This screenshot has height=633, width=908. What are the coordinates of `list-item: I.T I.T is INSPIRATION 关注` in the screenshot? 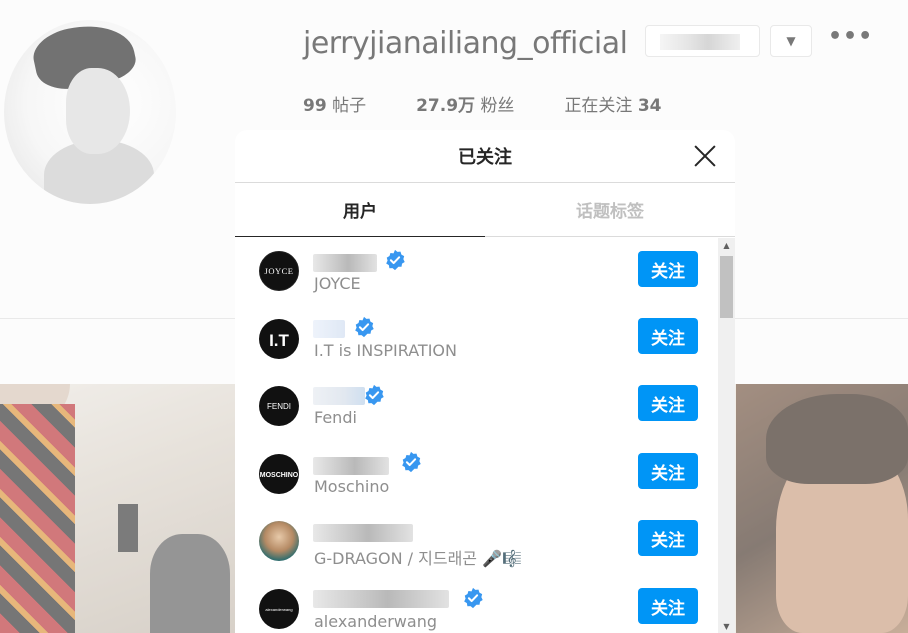 It's located at (476, 336).